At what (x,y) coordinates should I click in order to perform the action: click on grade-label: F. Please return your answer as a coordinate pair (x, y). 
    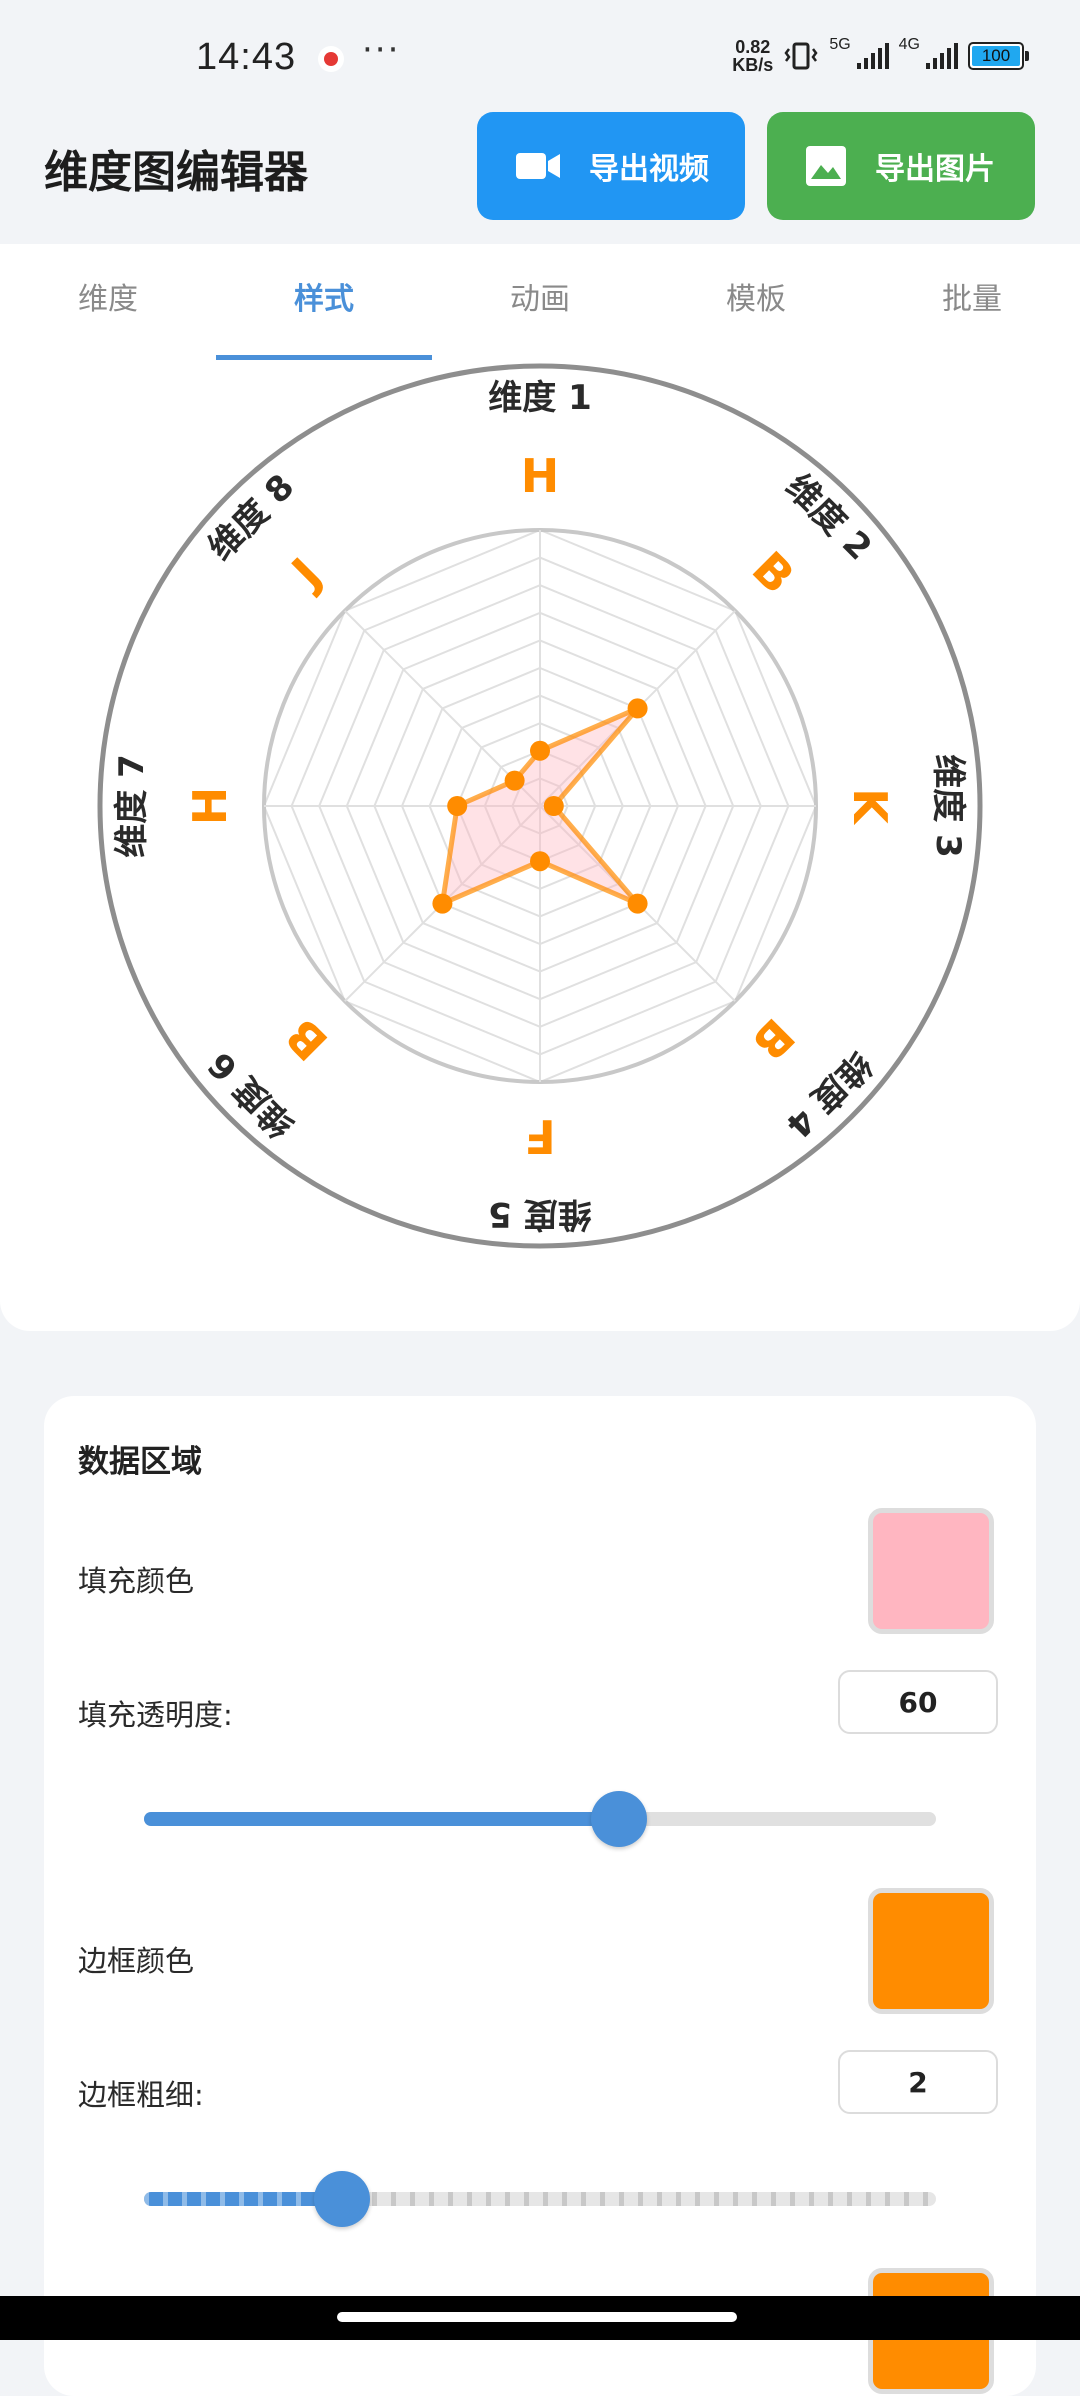
    Looking at the image, I should click on (539, 1136).